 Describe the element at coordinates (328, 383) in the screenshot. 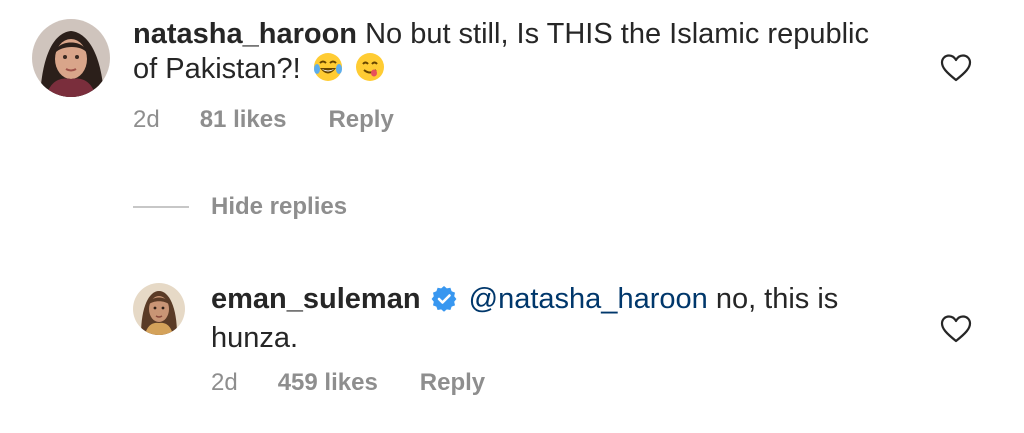

I see `reply-likes: 459 likes` at that location.